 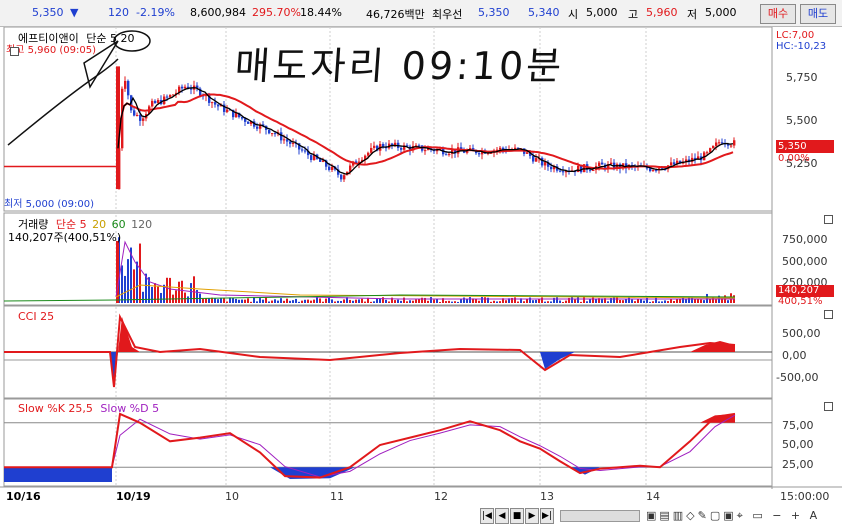 I want to click on grid-icon, so click(x=14, y=51).